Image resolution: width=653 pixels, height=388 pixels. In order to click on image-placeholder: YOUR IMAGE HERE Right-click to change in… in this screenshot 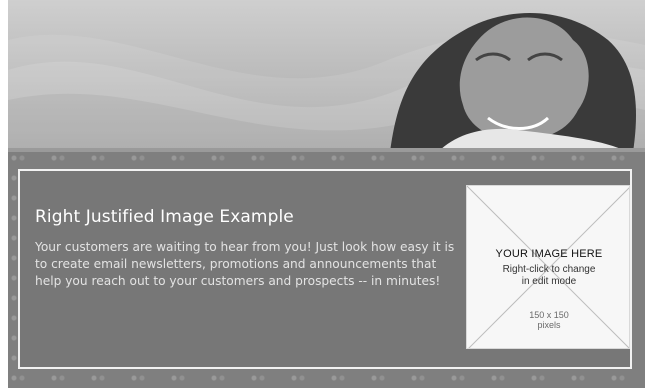, I will do `click(548, 267)`.